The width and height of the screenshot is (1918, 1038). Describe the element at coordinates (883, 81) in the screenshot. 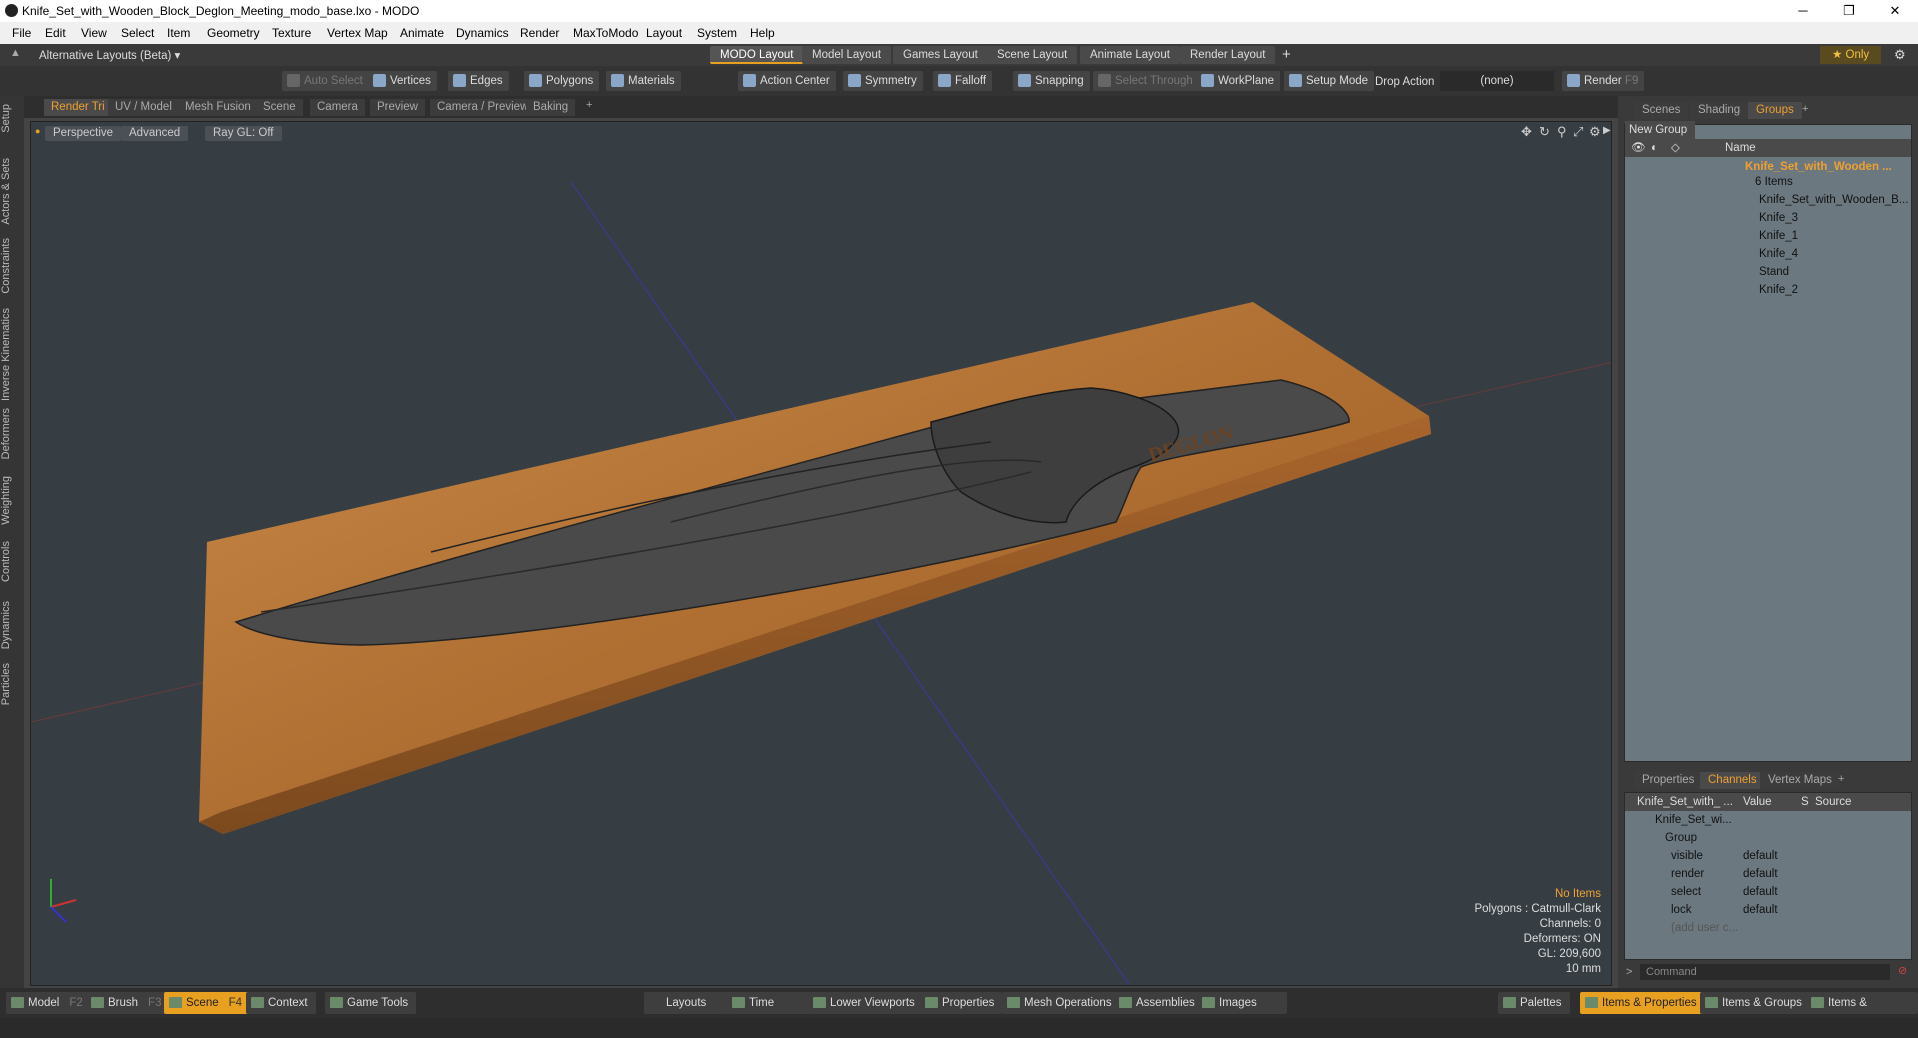

I see `symmetry-button: Symmetry` at that location.